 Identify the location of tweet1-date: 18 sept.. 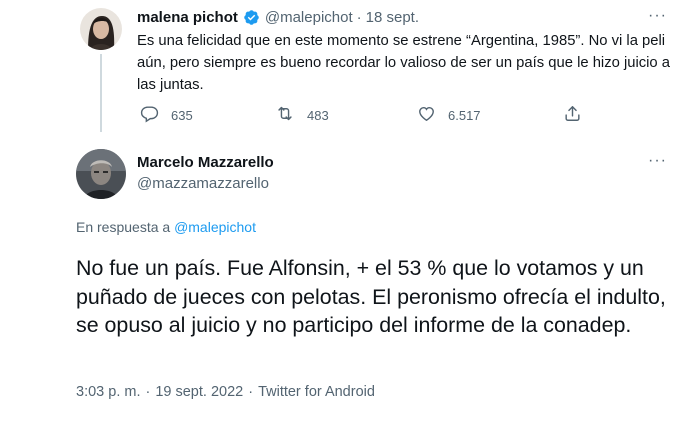
(392, 17).